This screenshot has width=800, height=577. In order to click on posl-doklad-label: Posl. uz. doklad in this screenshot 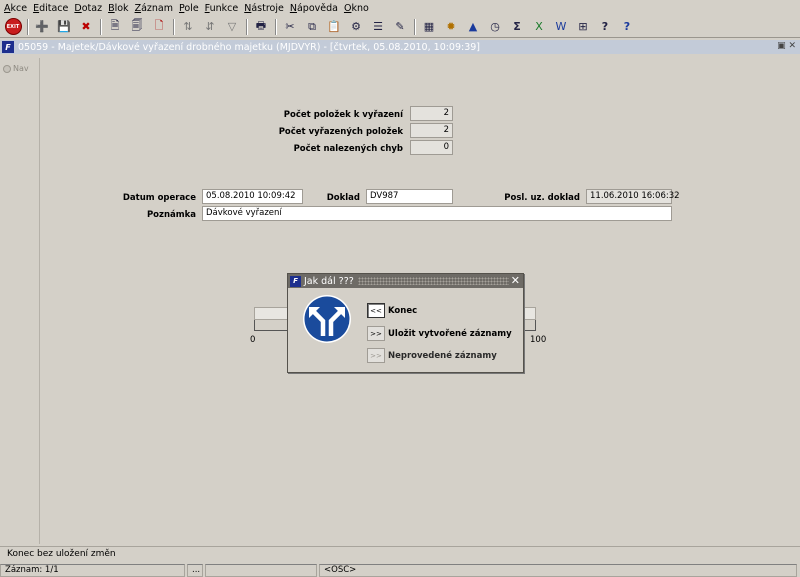, I will do `click(542, 198)`.